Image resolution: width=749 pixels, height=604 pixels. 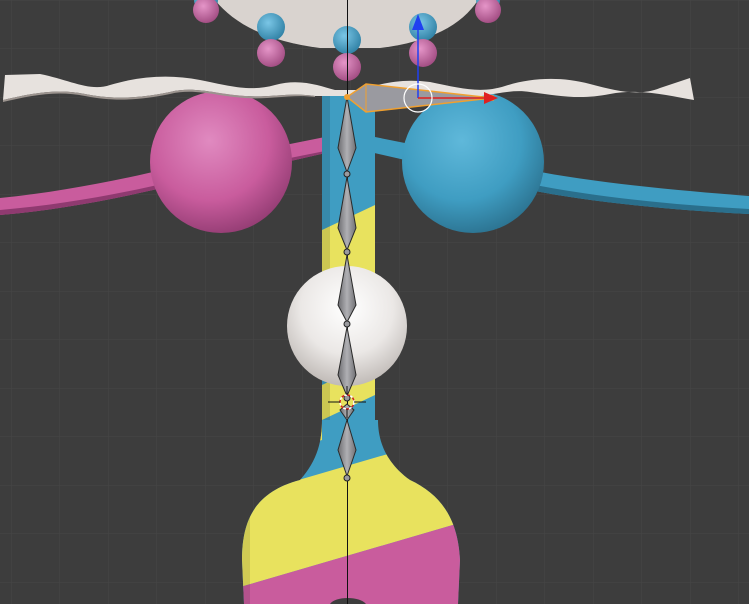 What do you see at coordinates (271, 53) in the screenshot?
I see `bead-pink-left` at bounding box center [271, 53].